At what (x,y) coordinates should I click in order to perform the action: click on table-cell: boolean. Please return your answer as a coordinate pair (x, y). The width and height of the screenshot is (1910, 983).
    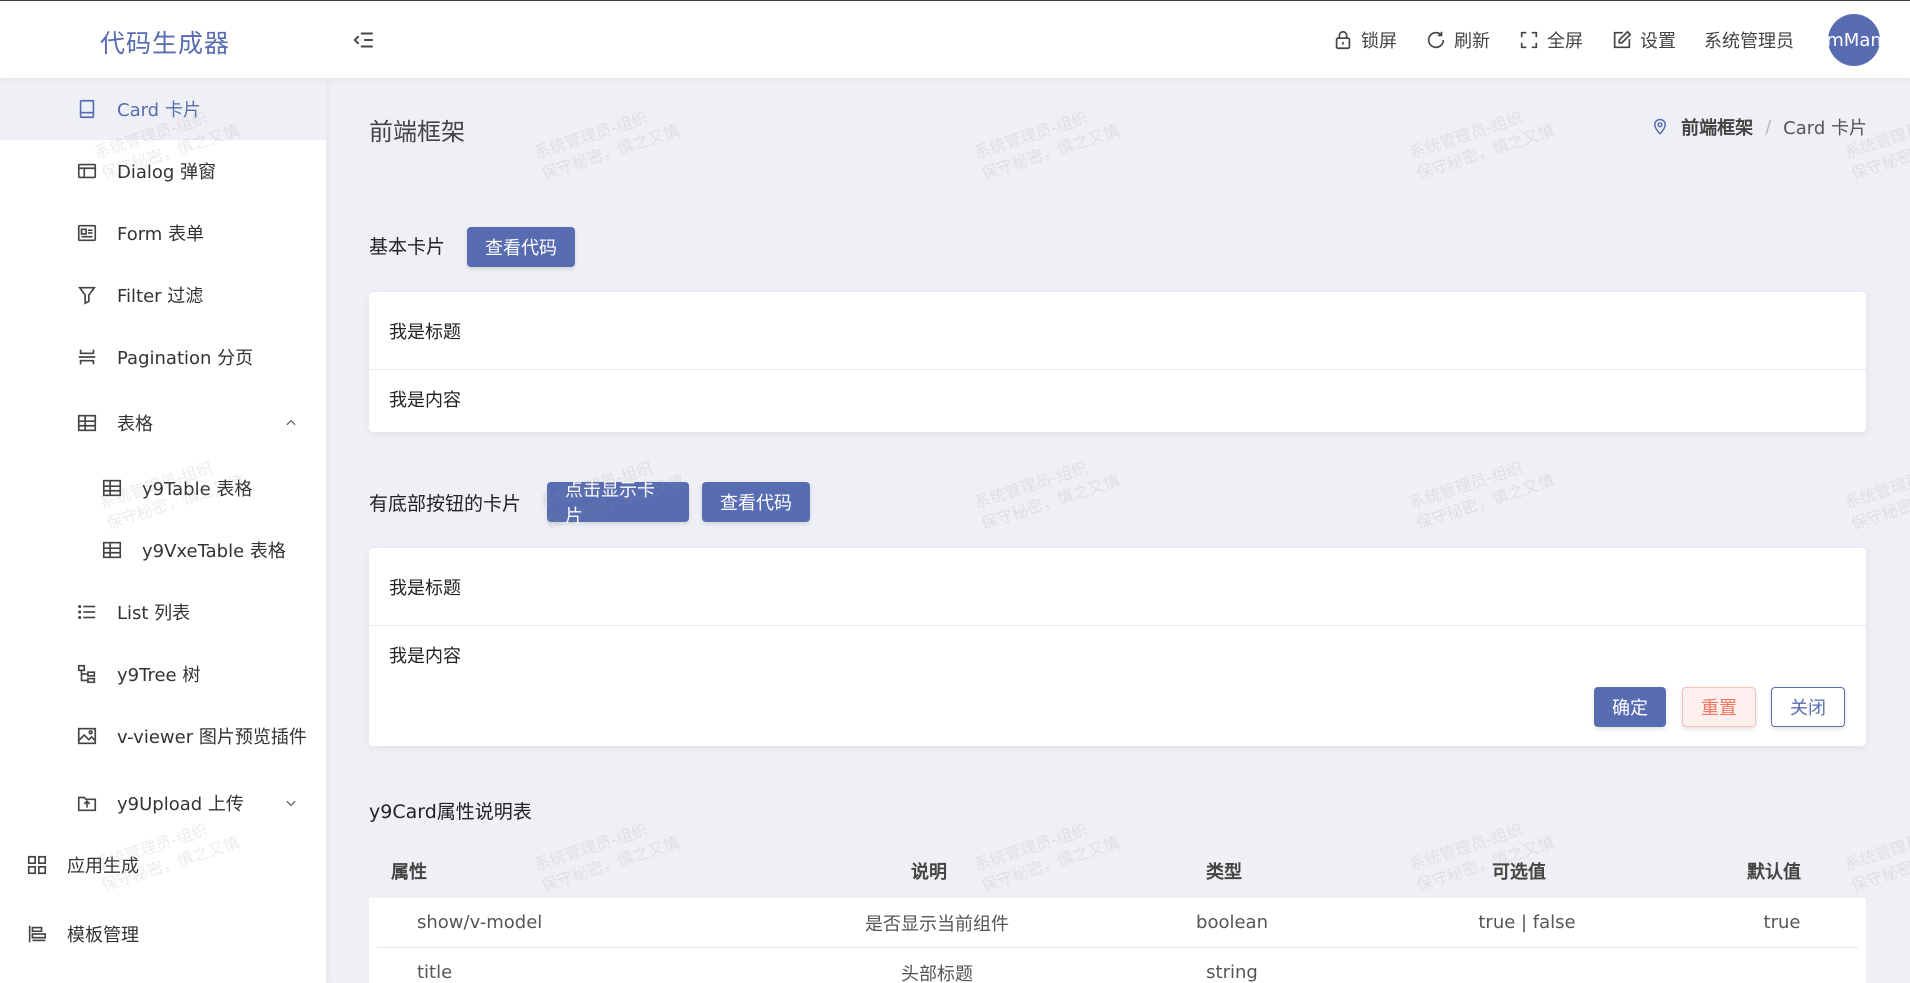
    Looking at the image, I should click on (1232, 922).